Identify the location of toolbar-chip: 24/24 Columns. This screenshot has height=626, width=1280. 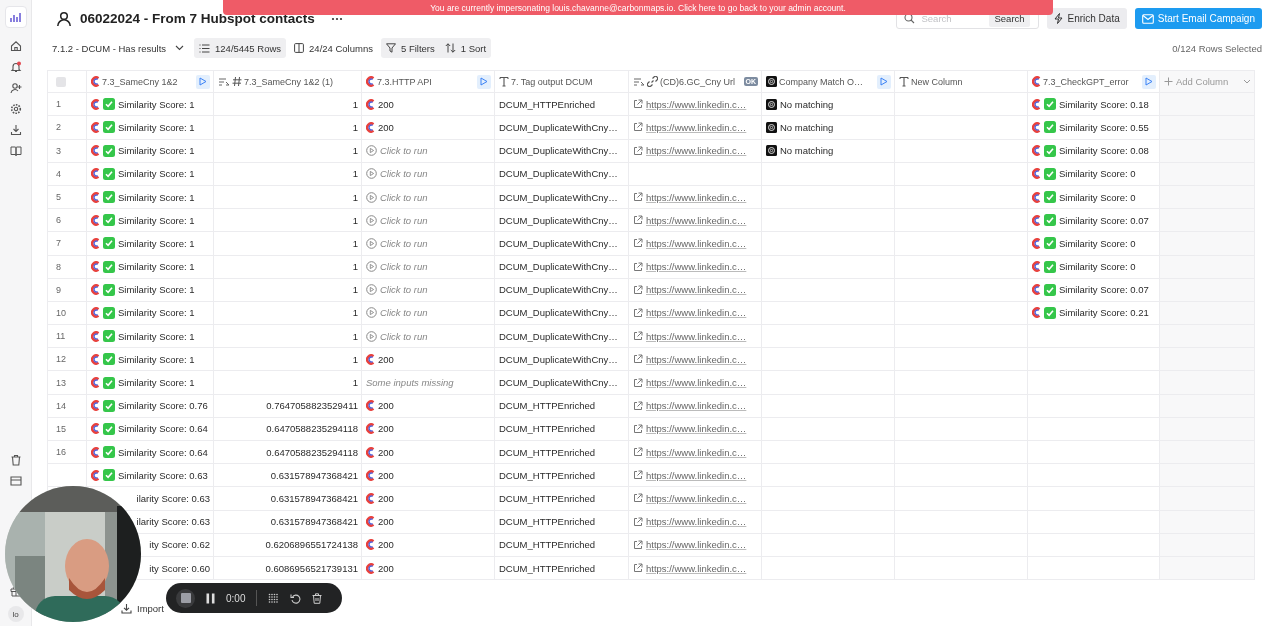
(333, 48).